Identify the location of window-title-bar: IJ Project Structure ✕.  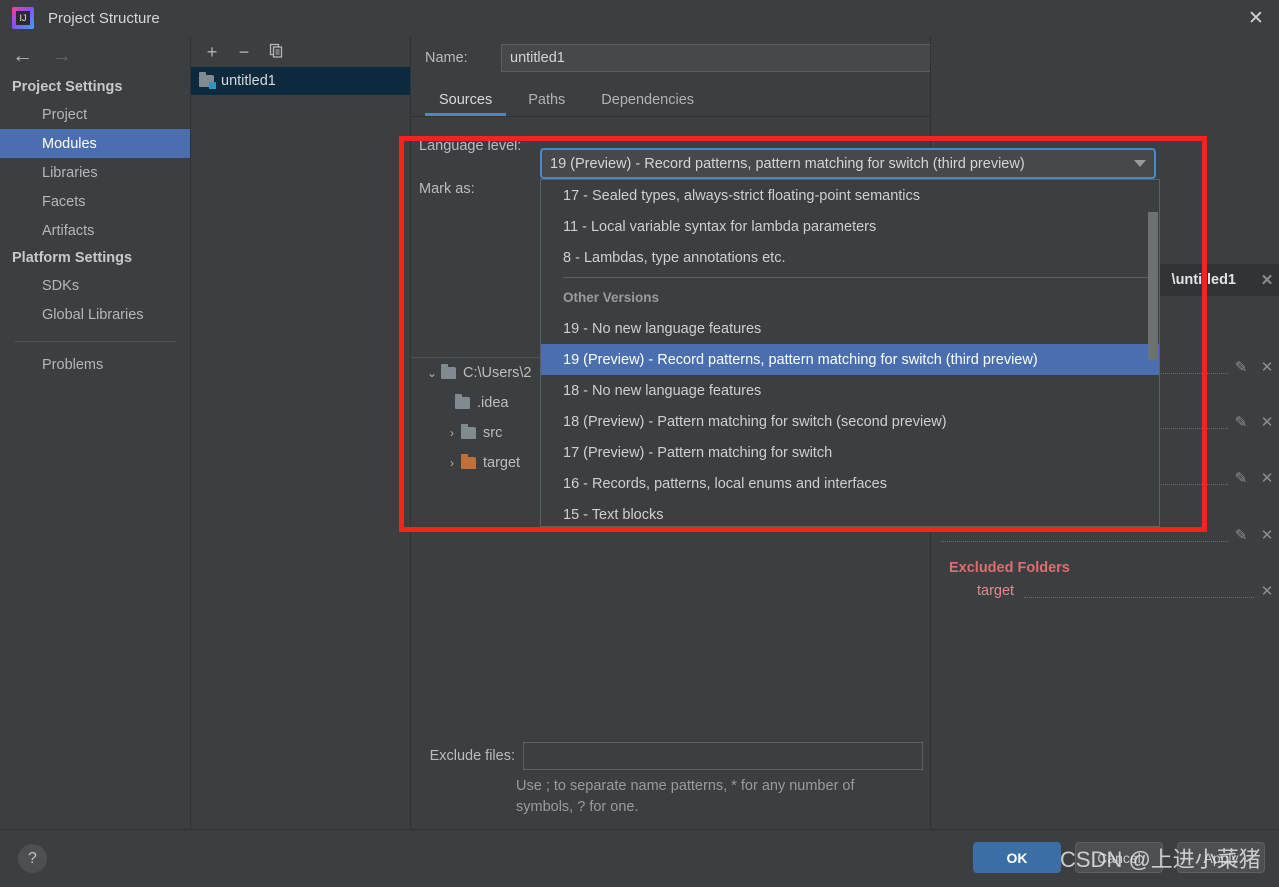
(639, 18).